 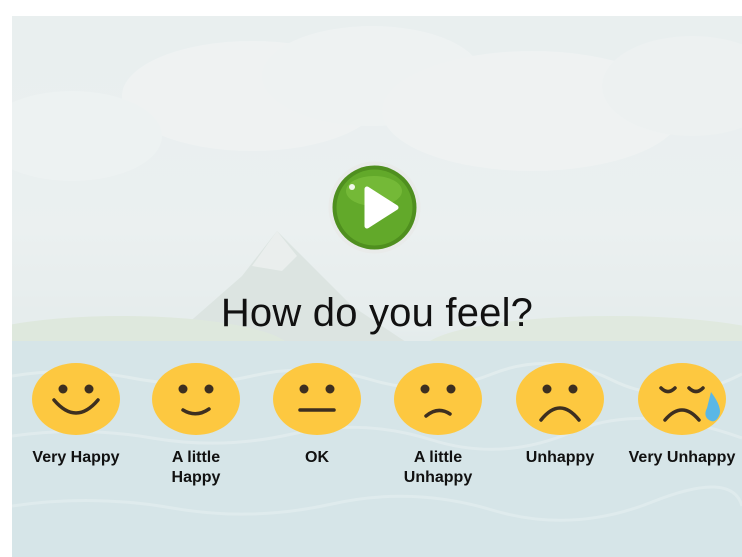 What do you see at coordinates (377, 313) in the screenshot?
I see `question-title: How do you feel?` at bounding box center [377, 313].